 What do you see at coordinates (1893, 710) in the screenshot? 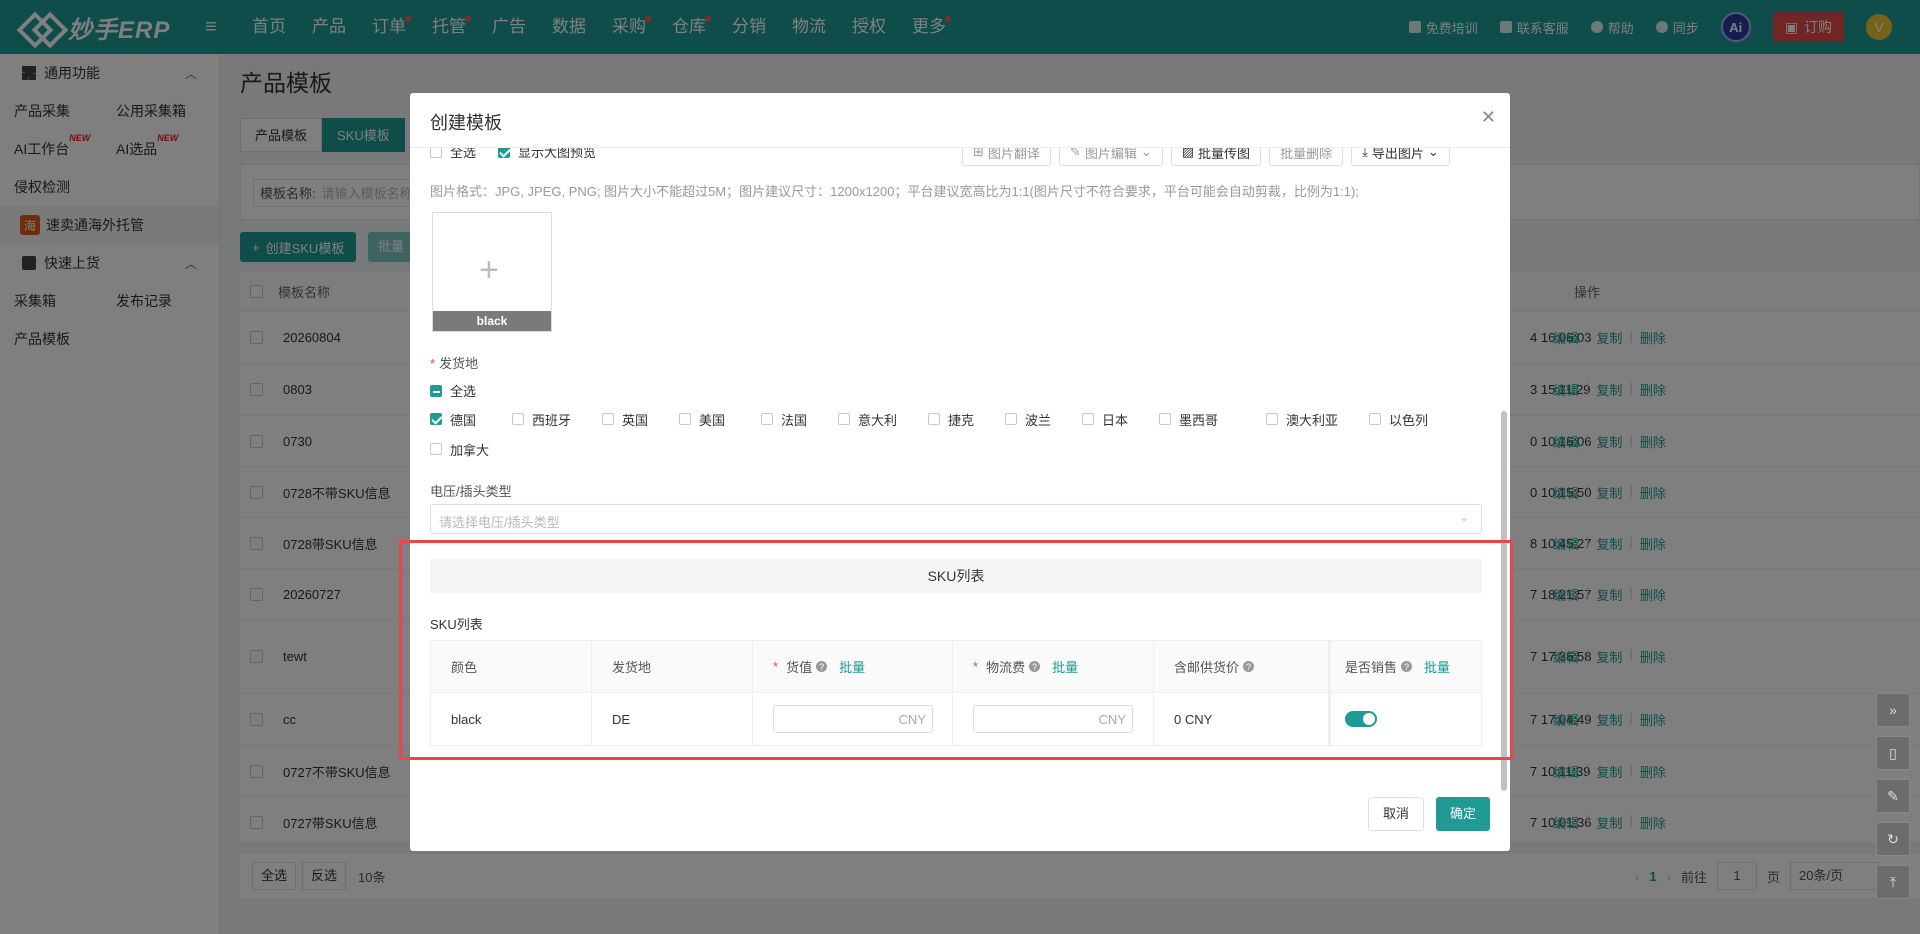
I see `collapse-right-icon: »` at bounding box center [1893, 710].